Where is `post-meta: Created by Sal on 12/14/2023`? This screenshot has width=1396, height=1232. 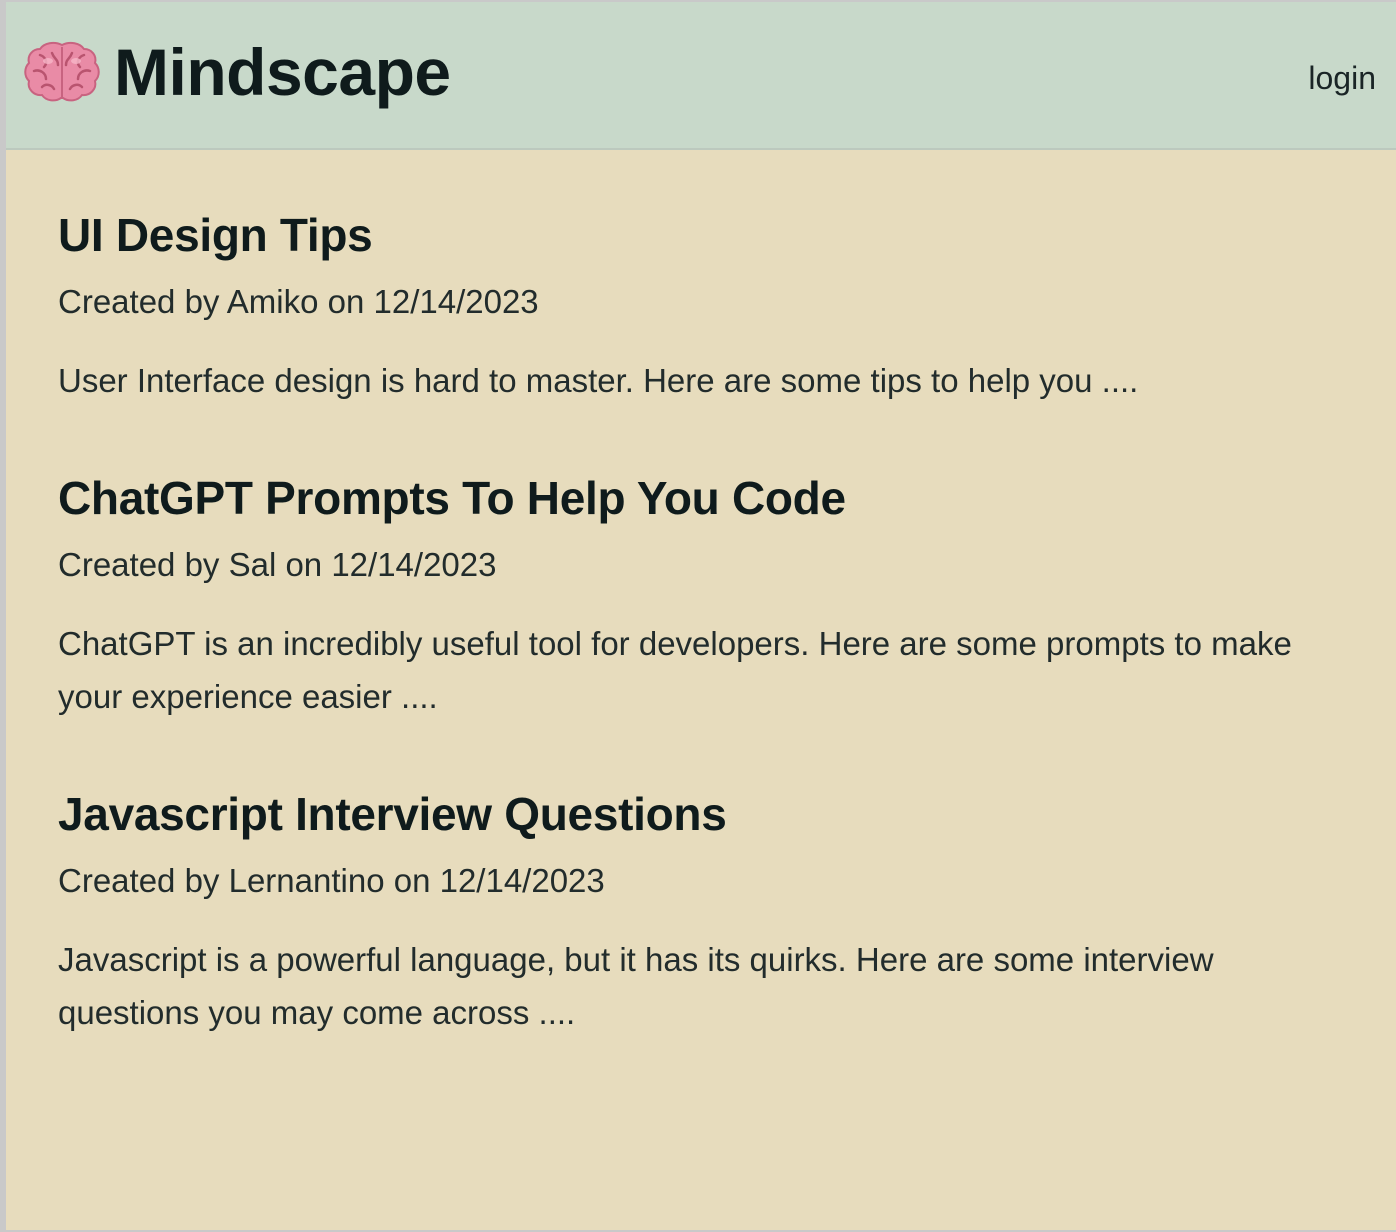 post-meta: Created by Sal on 12/14/2023 is located at coordinates (277, 564).